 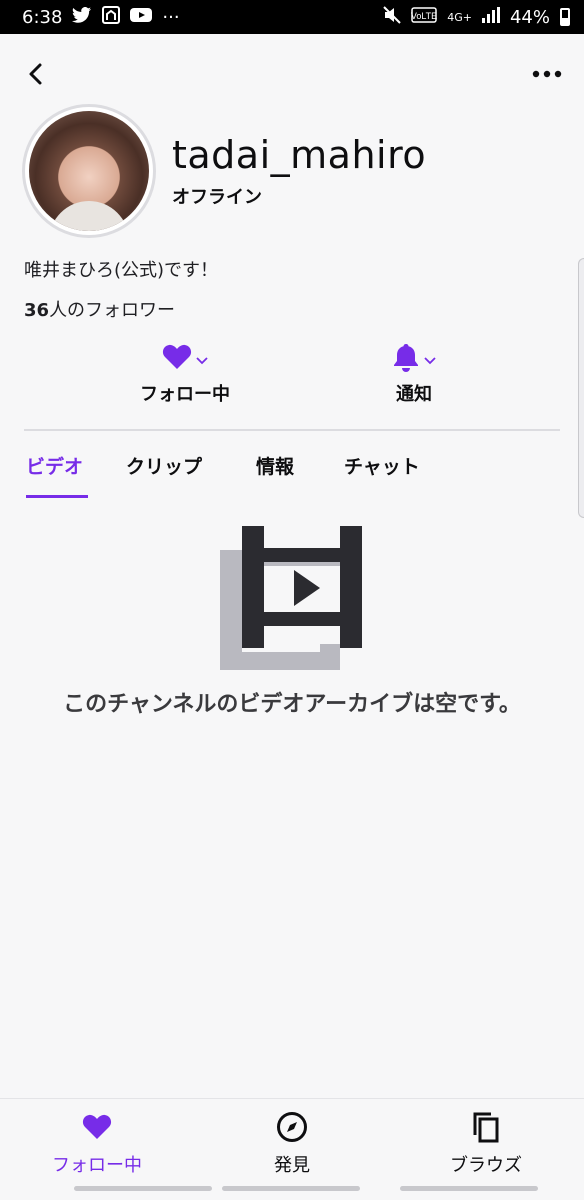 I want to click on follower-count: 36人のフォロワー, so click(x=99, y=309).